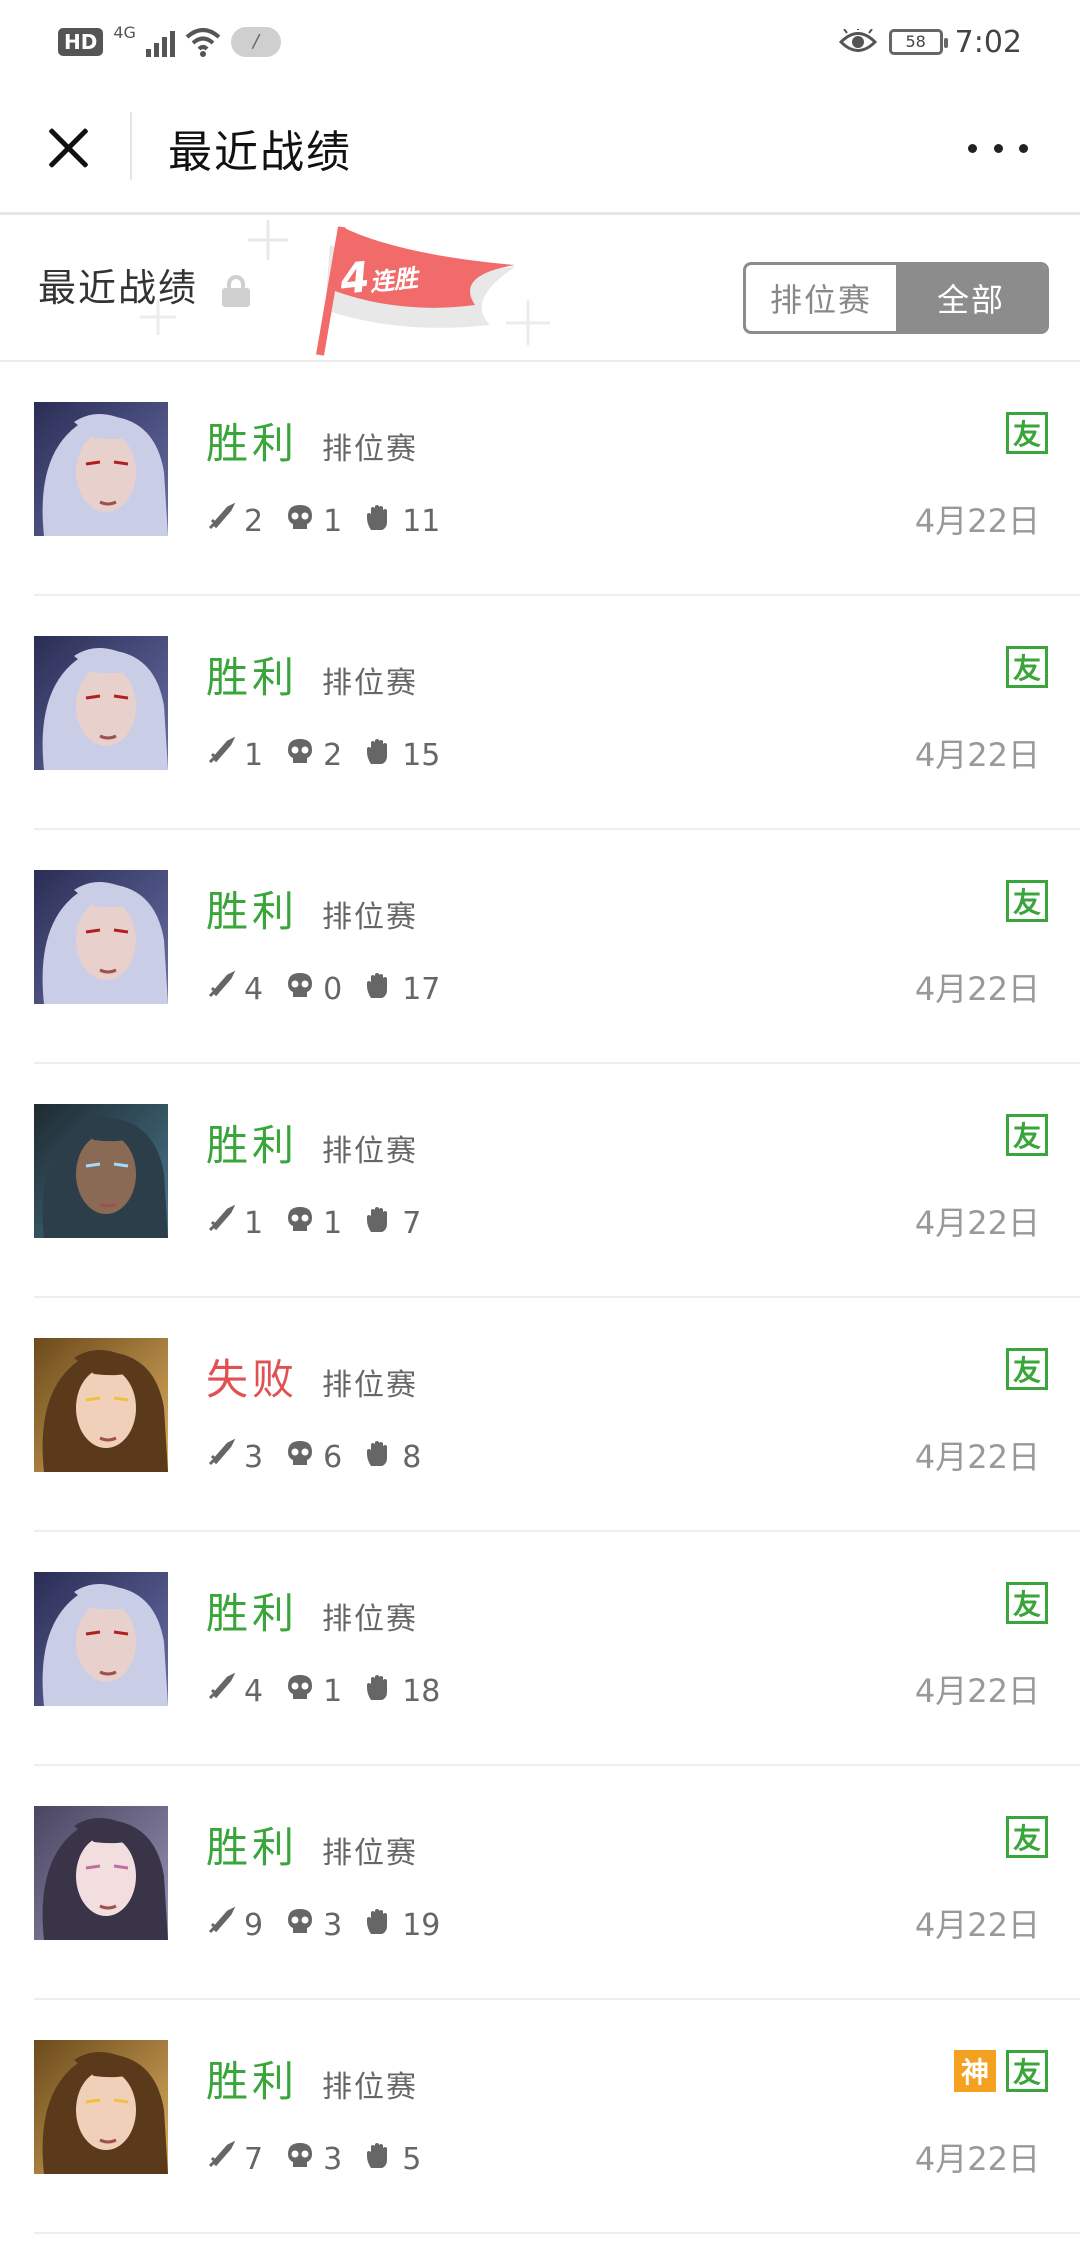  What do you see at coordinates (557, 1415) in the screenshot?
I see `match-row: 失败 排位赛 3 6 8 友 4月22日` at bounding box center [557, 1415].